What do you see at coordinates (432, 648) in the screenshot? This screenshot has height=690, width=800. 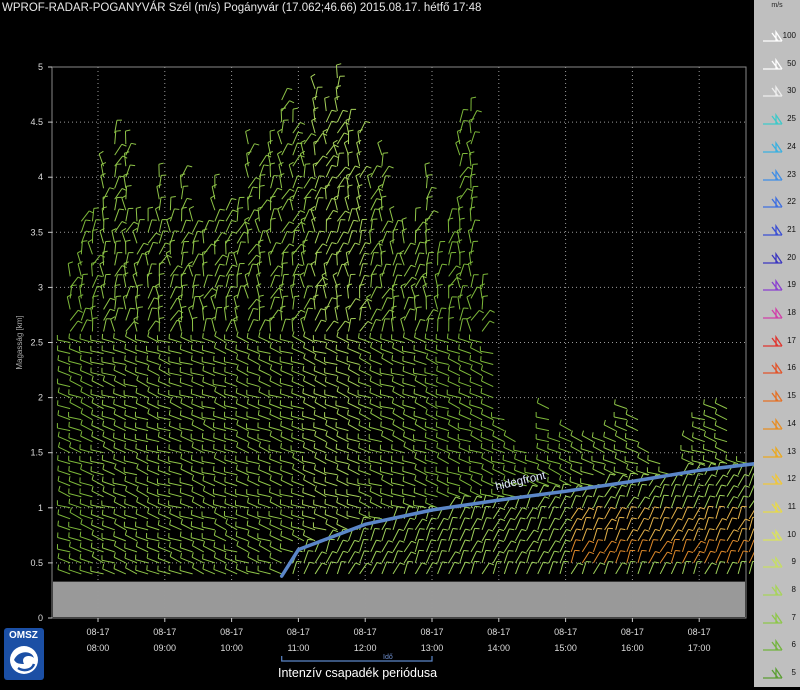 I see `x-tick-time: 13:00` at bounding box center [432, 648].